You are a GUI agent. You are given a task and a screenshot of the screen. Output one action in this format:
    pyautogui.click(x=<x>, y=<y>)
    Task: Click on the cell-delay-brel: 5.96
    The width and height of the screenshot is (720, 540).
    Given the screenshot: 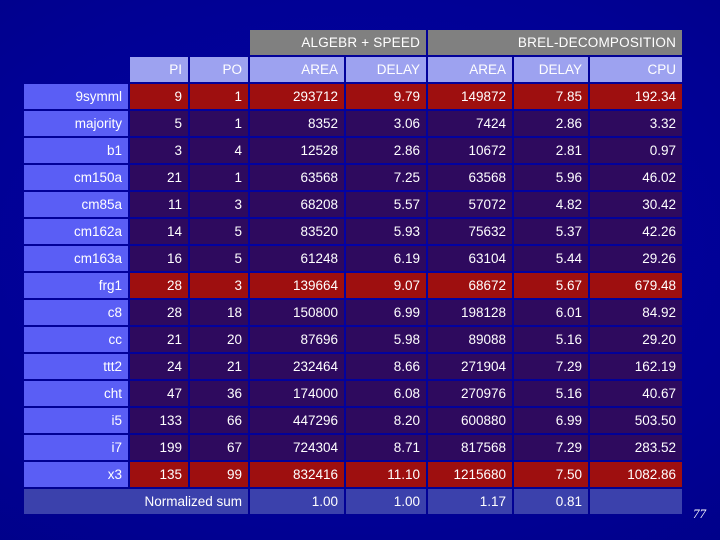 What is the action you would take?
    pyautogui.click(x=551, y=177)
    